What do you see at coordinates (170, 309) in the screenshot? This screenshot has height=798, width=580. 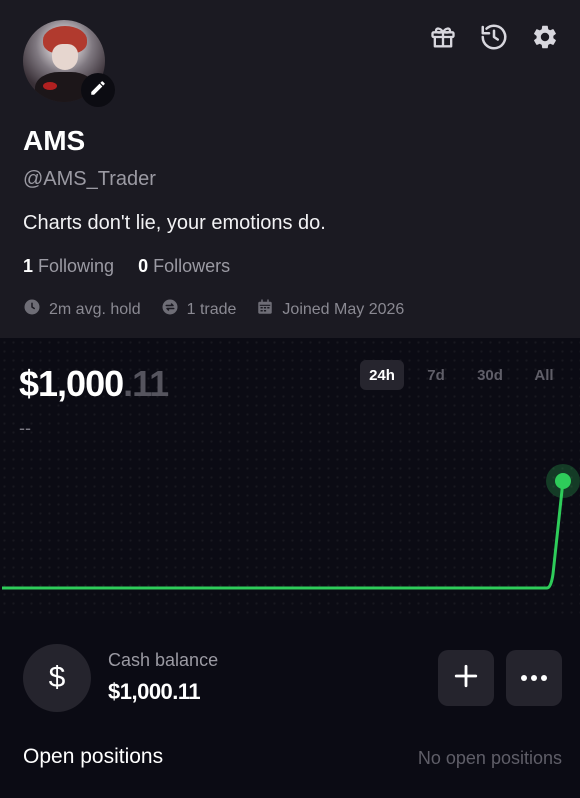 I see `swap-icon` at bounding box center [170, 309].